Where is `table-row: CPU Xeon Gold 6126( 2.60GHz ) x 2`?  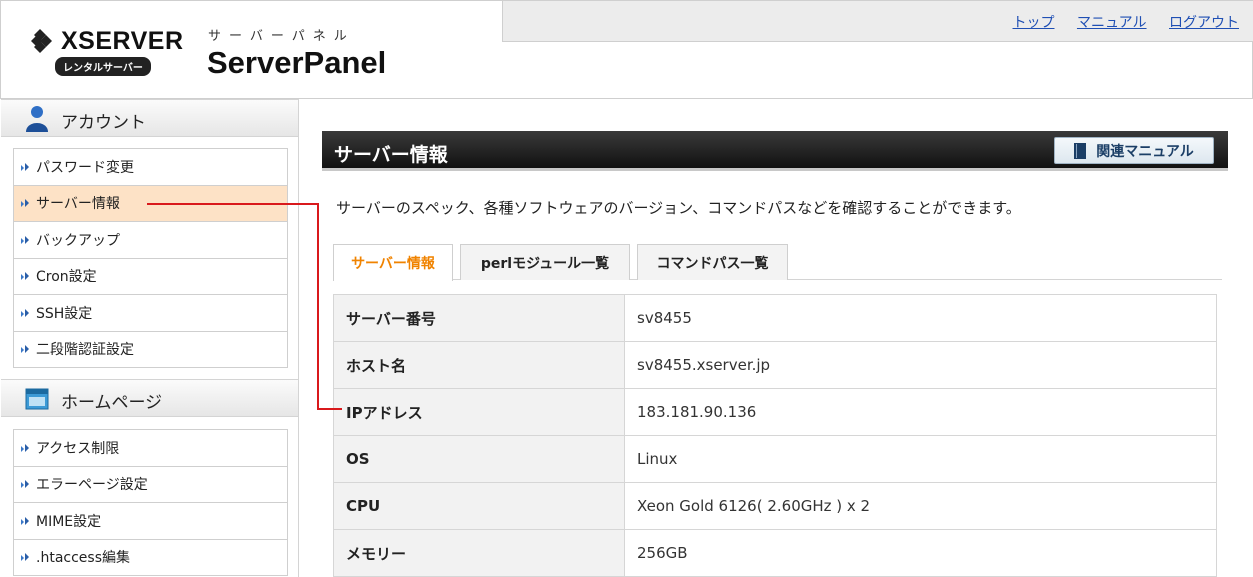
table-row: CPU Xeon Gold 6126( 2.60GHz ) x 2 is located at coordinates (775, 506).